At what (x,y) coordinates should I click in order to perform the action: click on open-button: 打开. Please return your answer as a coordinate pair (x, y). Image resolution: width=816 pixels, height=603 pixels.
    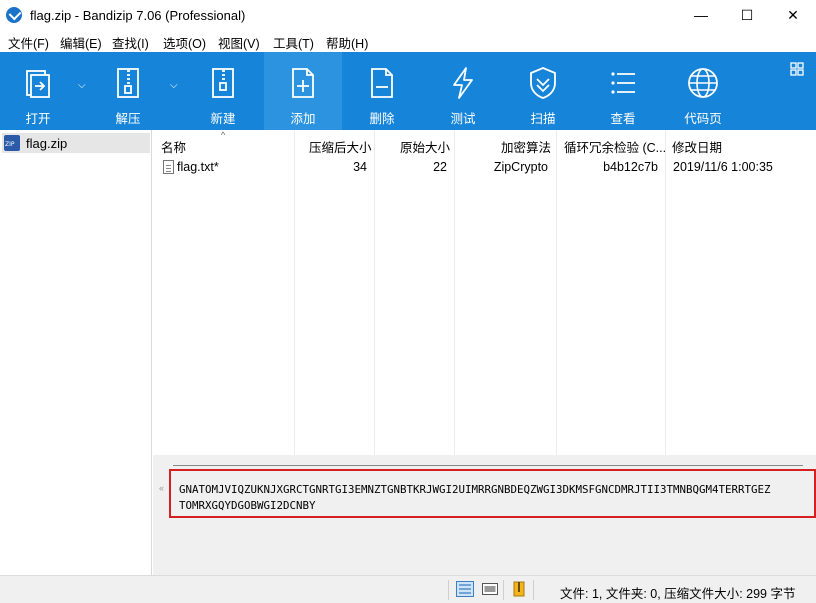
    Looking at the image, I should click on (38, 91).